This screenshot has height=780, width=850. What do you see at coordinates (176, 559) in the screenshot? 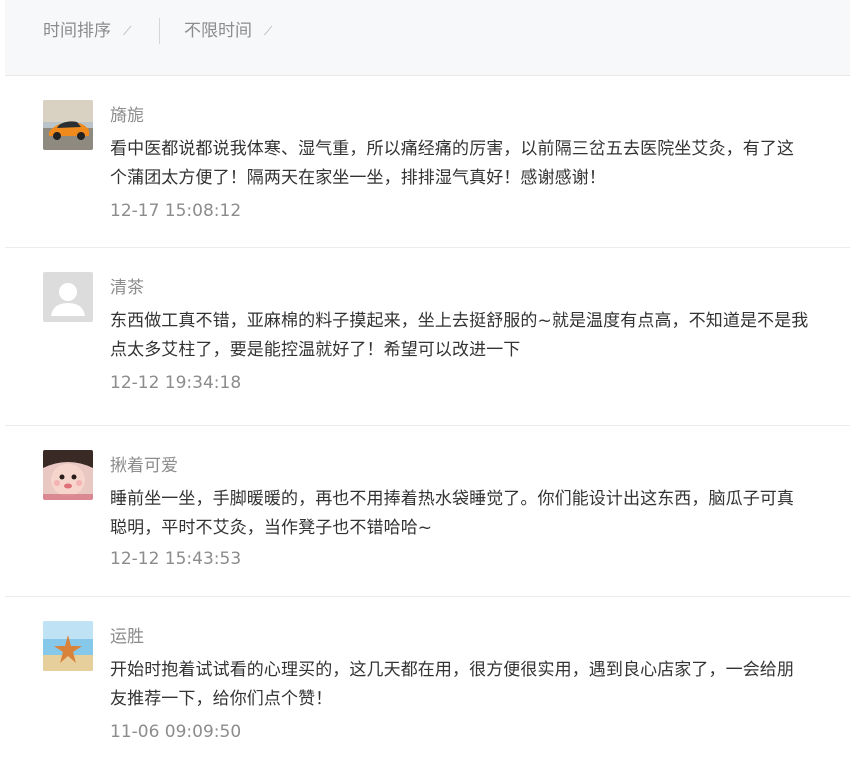
I see `review-time: 12-12 15:43:53` at bounding box center [176, 559].